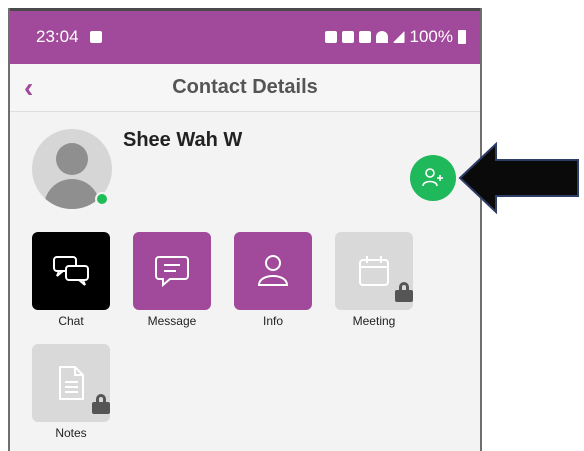  I want to click on notes-button, so click(71, 383).